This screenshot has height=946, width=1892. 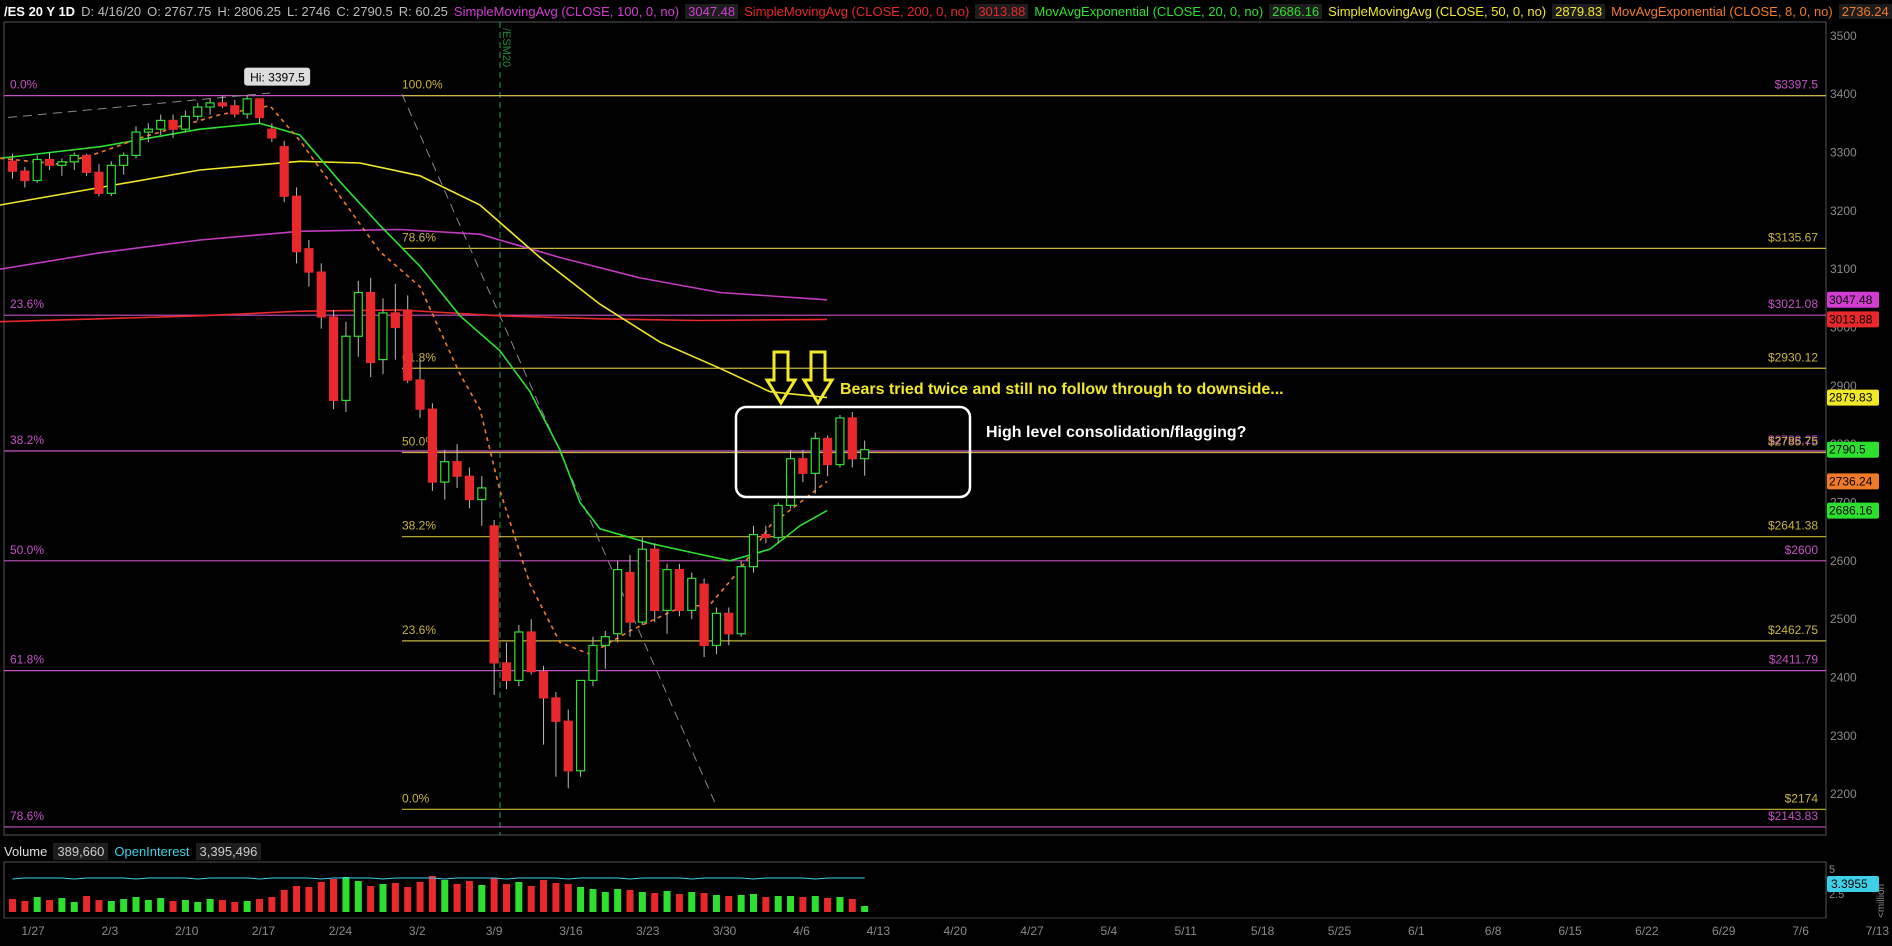 I want to click on open-interest-label: OpenInterest, so click(x=151, y=851).